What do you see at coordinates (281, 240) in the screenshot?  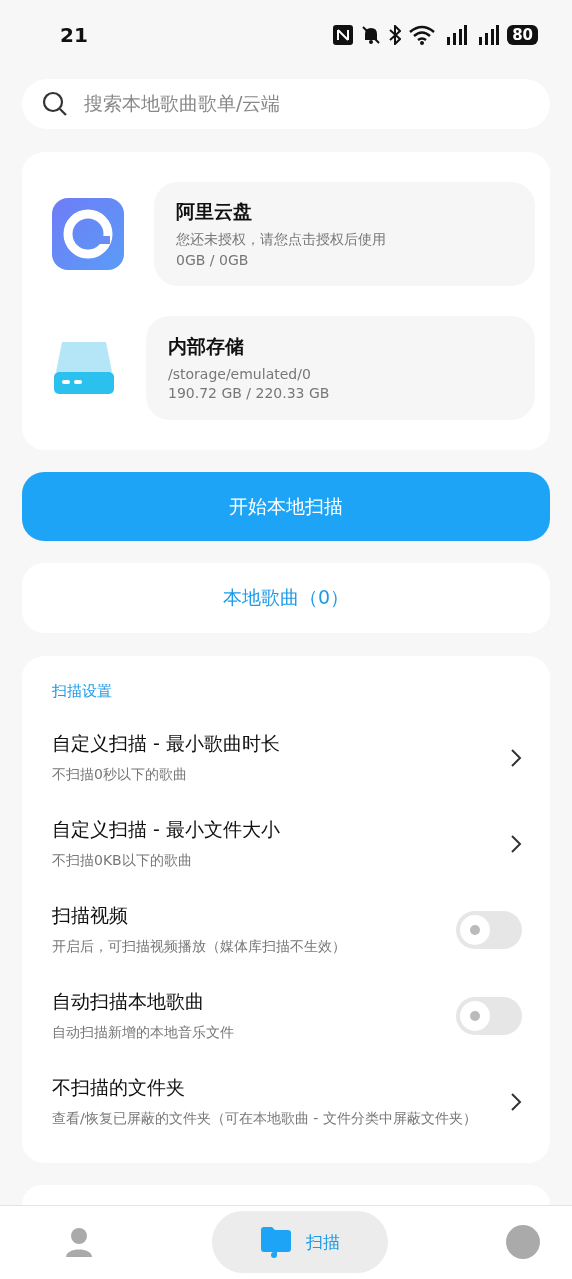 I see `storage-detail: 您还未授权，请您点击授权后使用` at bounding box center [281, 240].